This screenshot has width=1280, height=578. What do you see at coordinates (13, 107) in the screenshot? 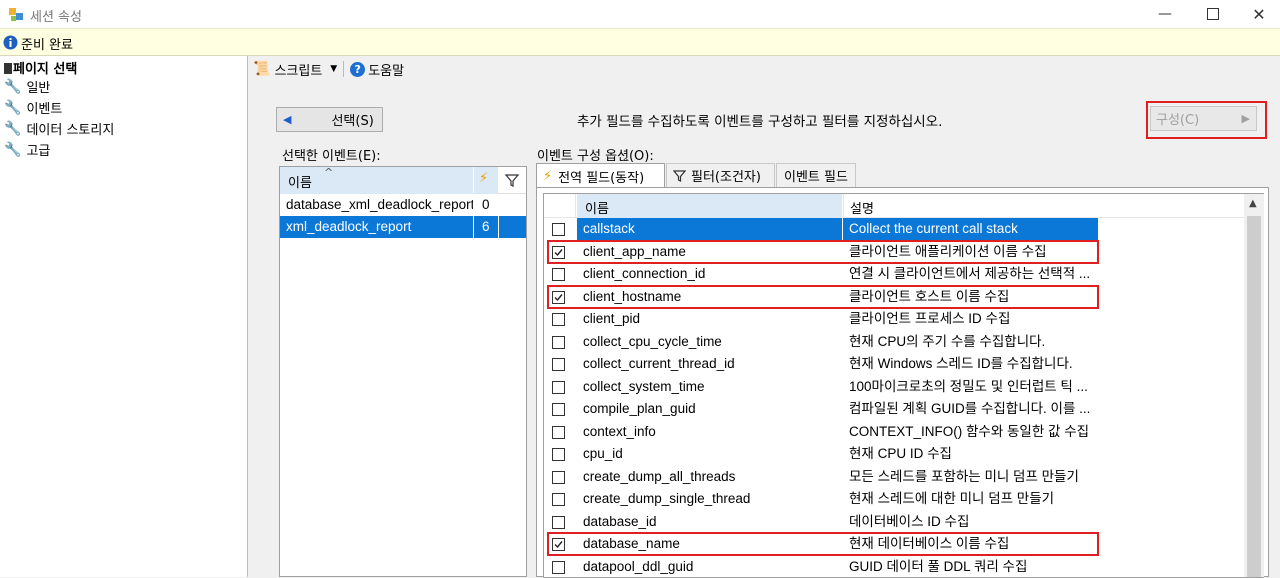
I see `wrench-icon: 🔧` at bounding box center [13, 107].